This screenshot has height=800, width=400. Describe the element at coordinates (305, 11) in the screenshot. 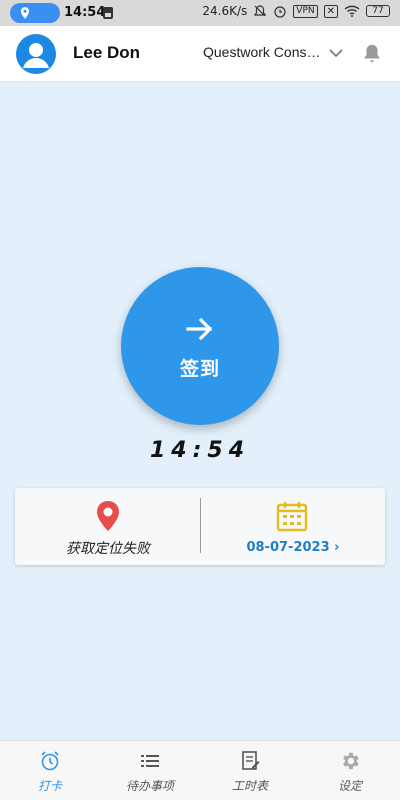

I see `vpn-badge: VPN` at that location.